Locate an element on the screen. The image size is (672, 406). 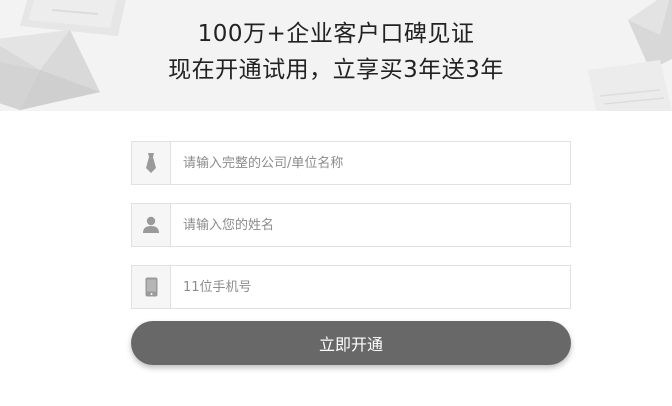
company-field is located at coordinates (351, 163).